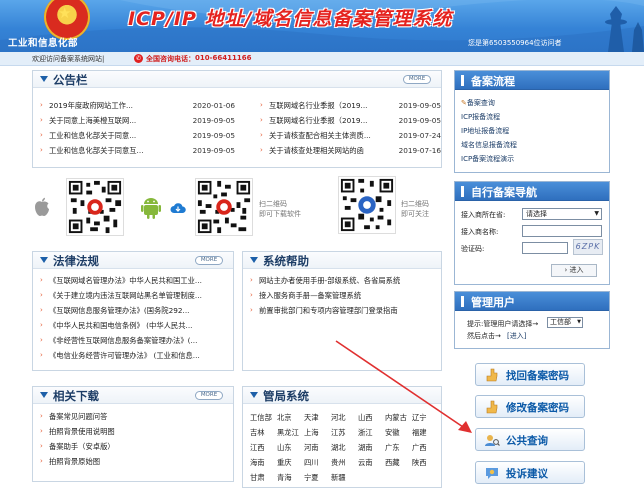  I want to click on bureau-link: 重庆, so click(290, 462).